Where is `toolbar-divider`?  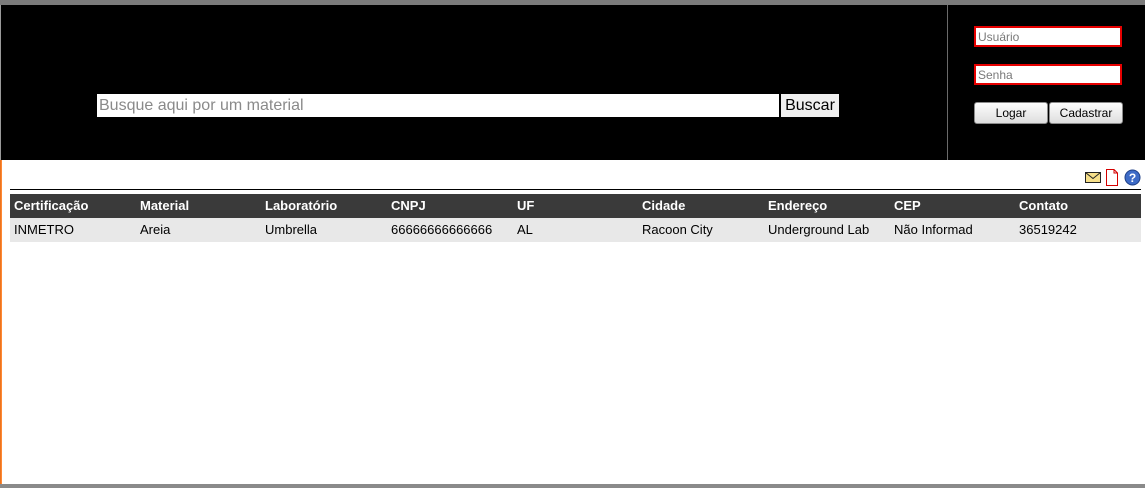
toolbar-divider is located at coordinates (575, 189).